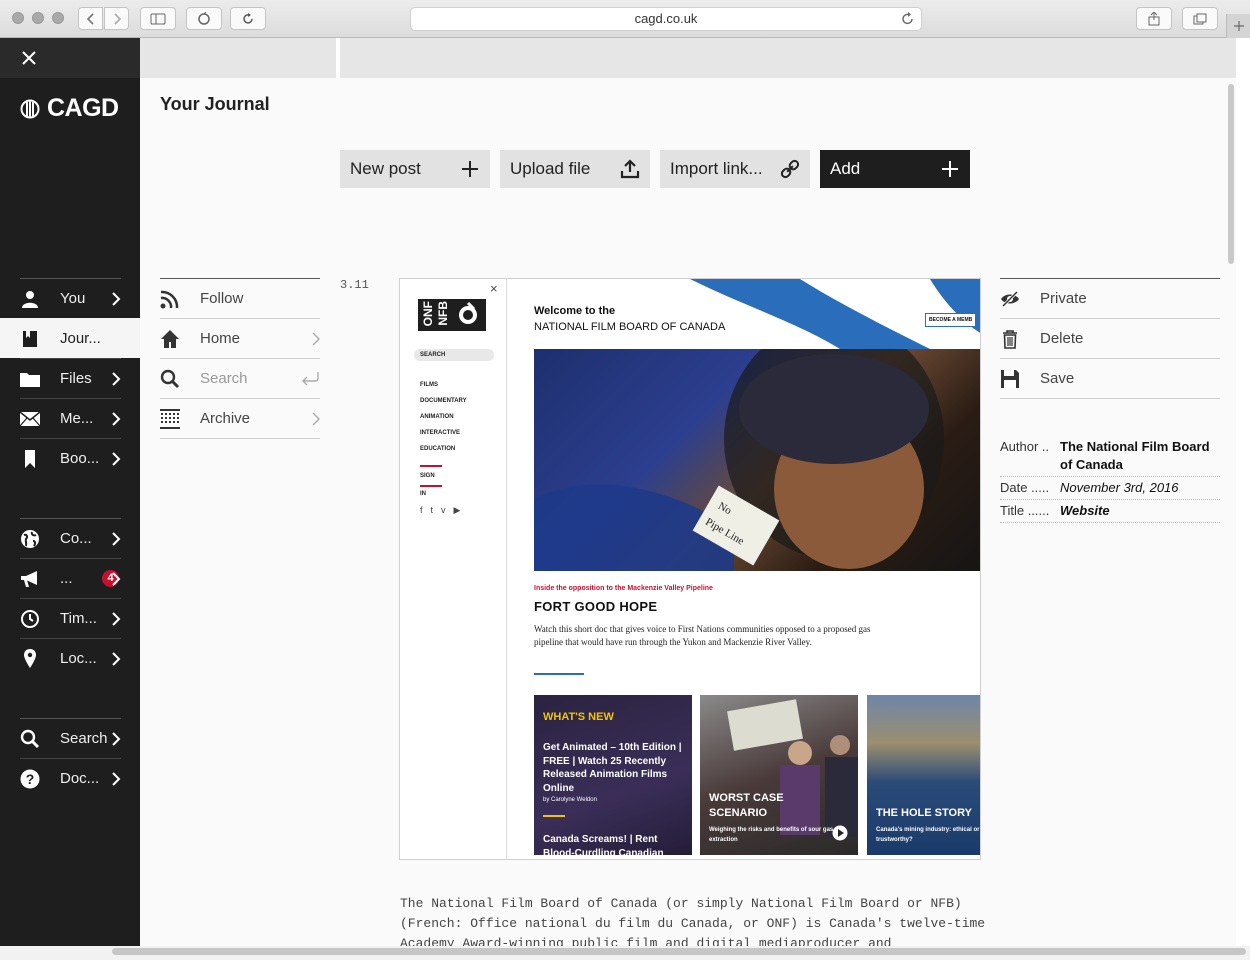 The image size is (1250, 960). What do you see at coordinates (69, 108) in the screenshot?
I see `logo: CAGD` at bounding box center [69, 108].